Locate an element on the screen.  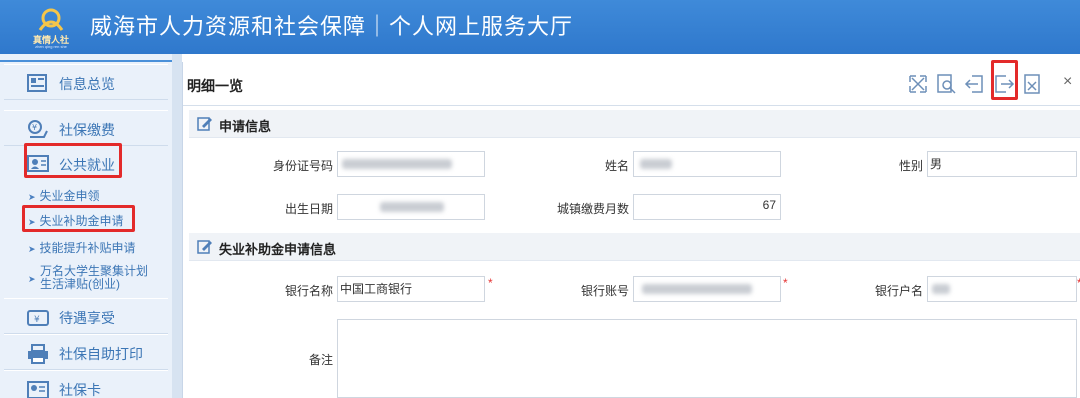
section-subsidy-info: 失业补助金申请信息 is located at coordinates (634, 247).